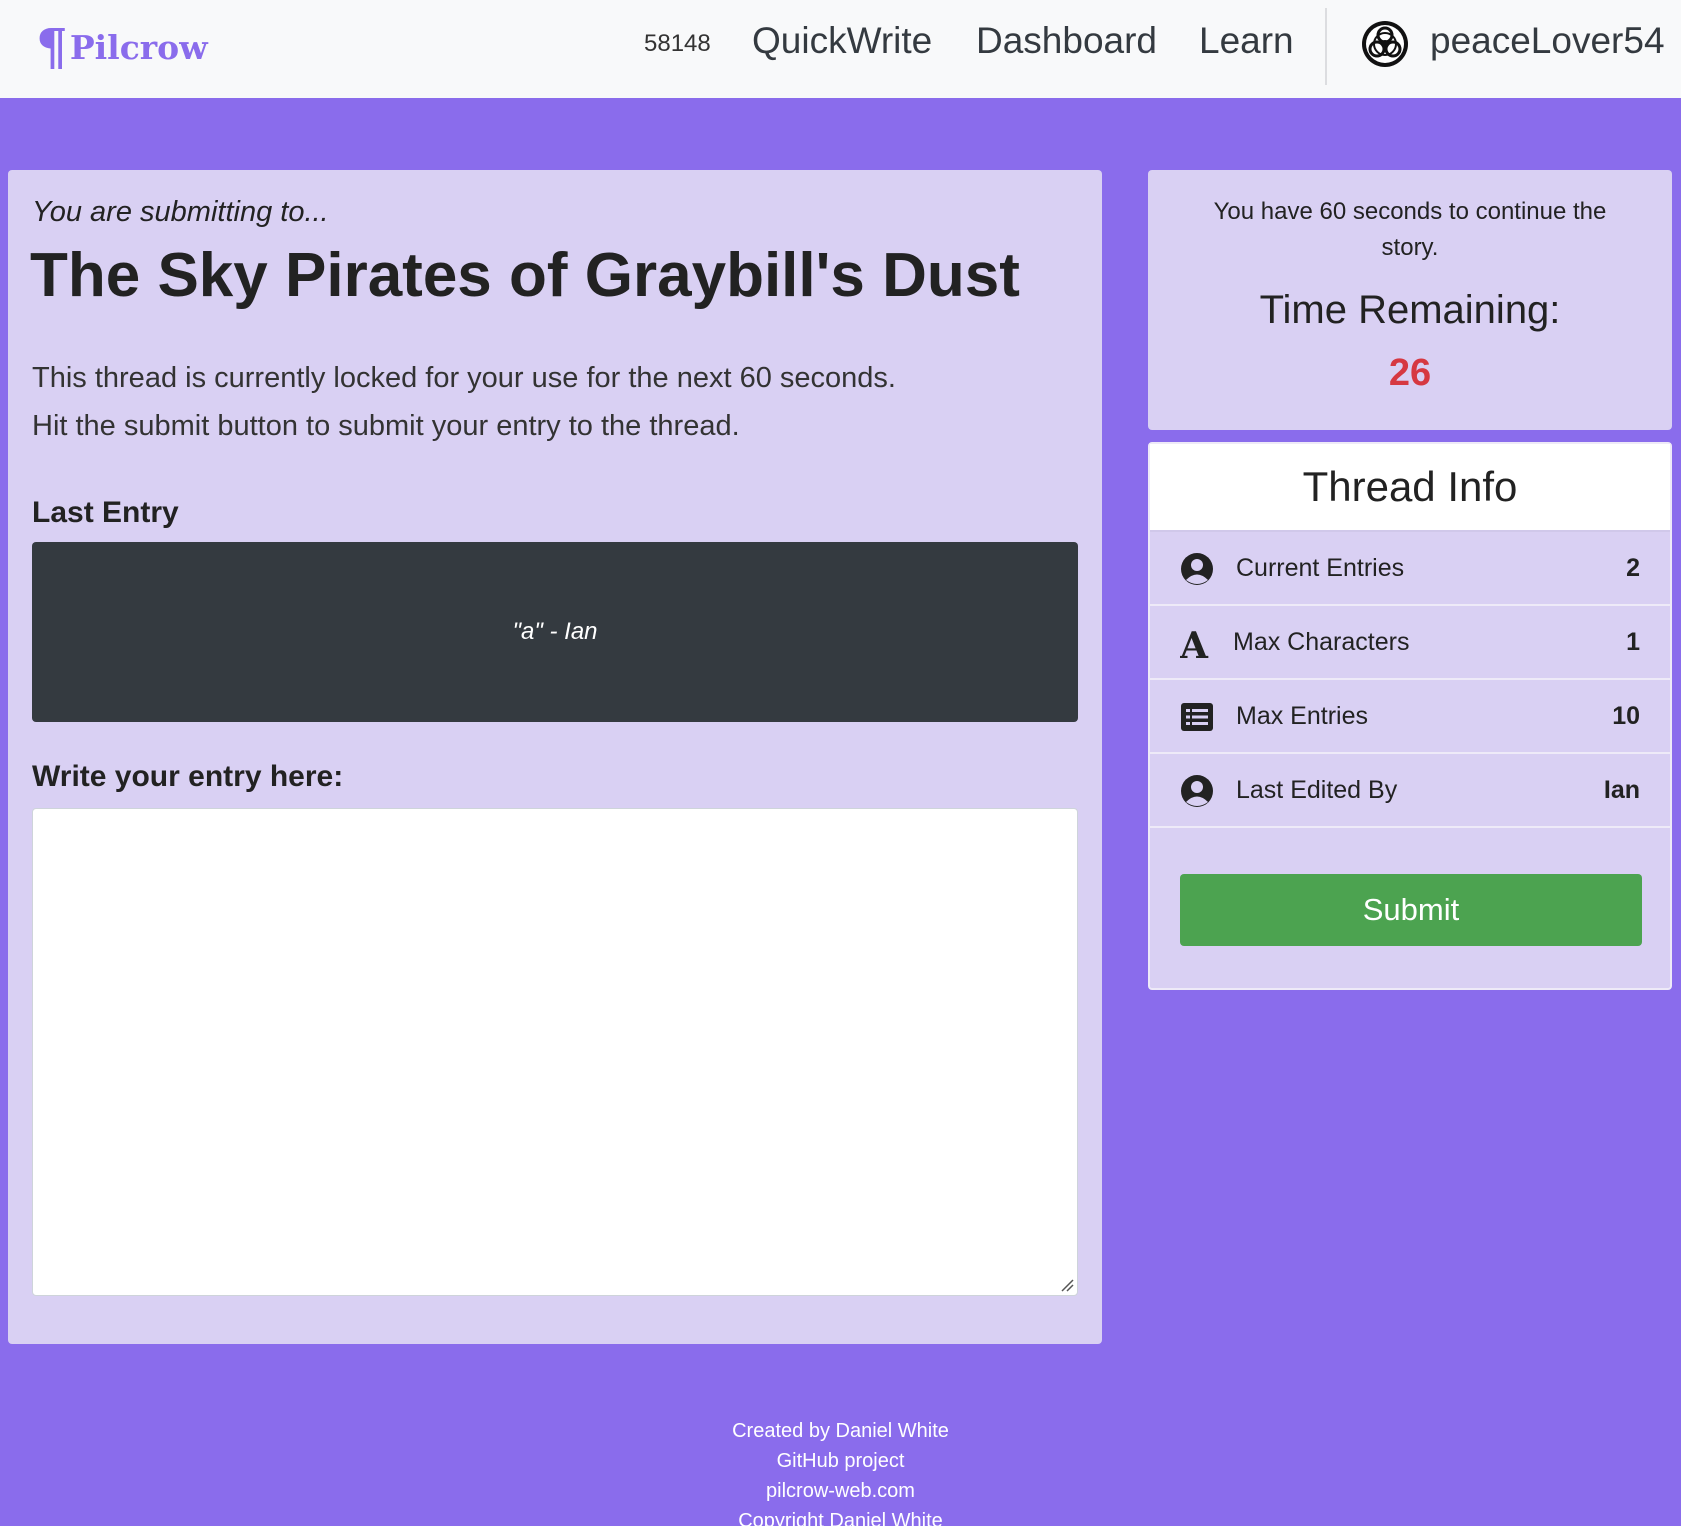 Image resolution: width=1681 pixels, height=1526 pixels. Describe the element at coordinates (1197, 717) in the screenshot. I see `list-icon` at that location.